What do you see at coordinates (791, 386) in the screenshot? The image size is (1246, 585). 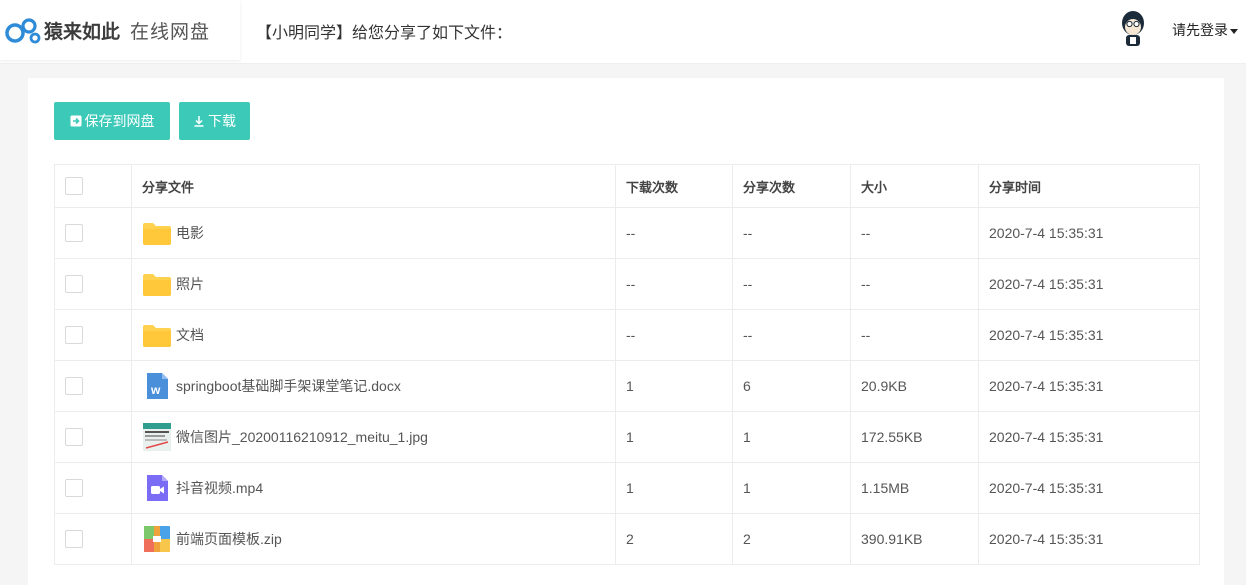 I see `share-count: 6` at bounding box center [791, 386].